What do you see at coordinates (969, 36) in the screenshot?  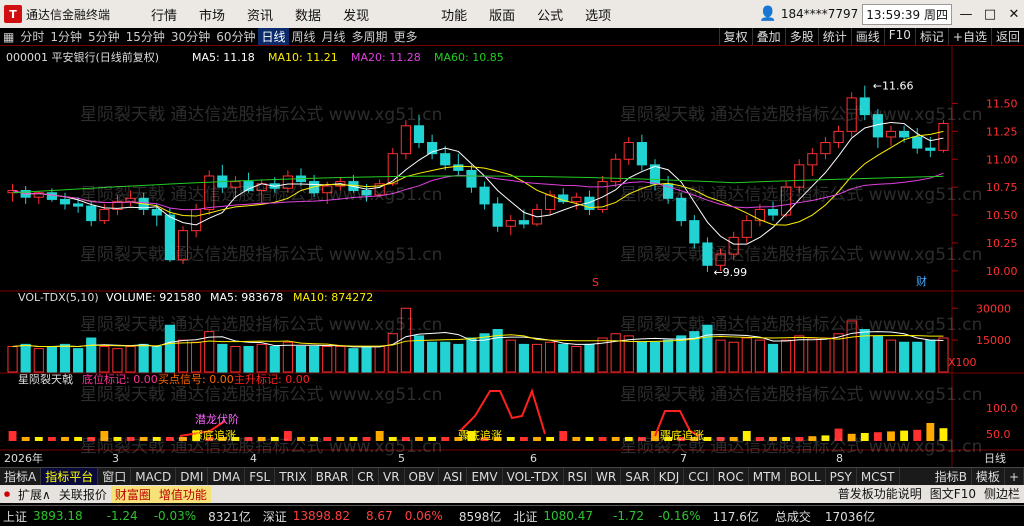 I see `btn-zixuan: +自选` at bounding box center [969, 36].